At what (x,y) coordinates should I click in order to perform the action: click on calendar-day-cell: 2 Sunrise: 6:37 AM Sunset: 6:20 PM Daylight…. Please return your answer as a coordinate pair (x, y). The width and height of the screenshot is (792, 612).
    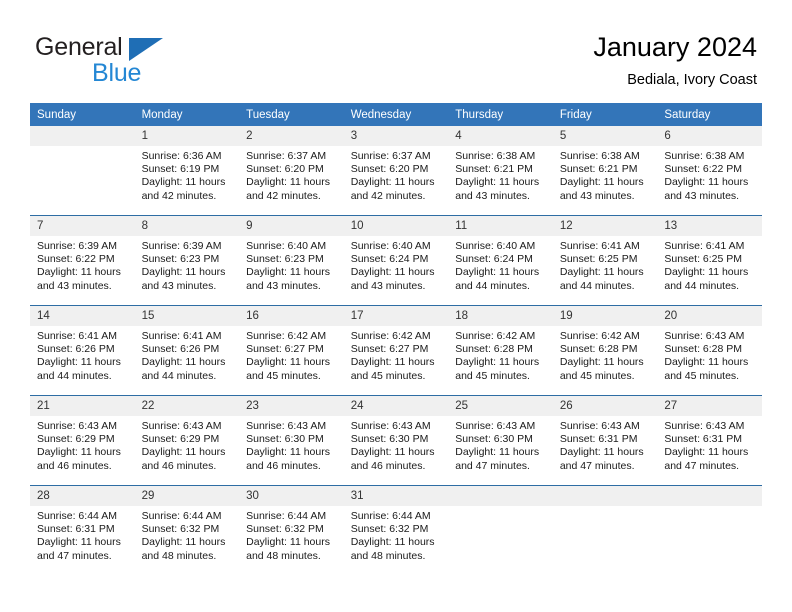
    Looking at the image, I should click on (291, 171).